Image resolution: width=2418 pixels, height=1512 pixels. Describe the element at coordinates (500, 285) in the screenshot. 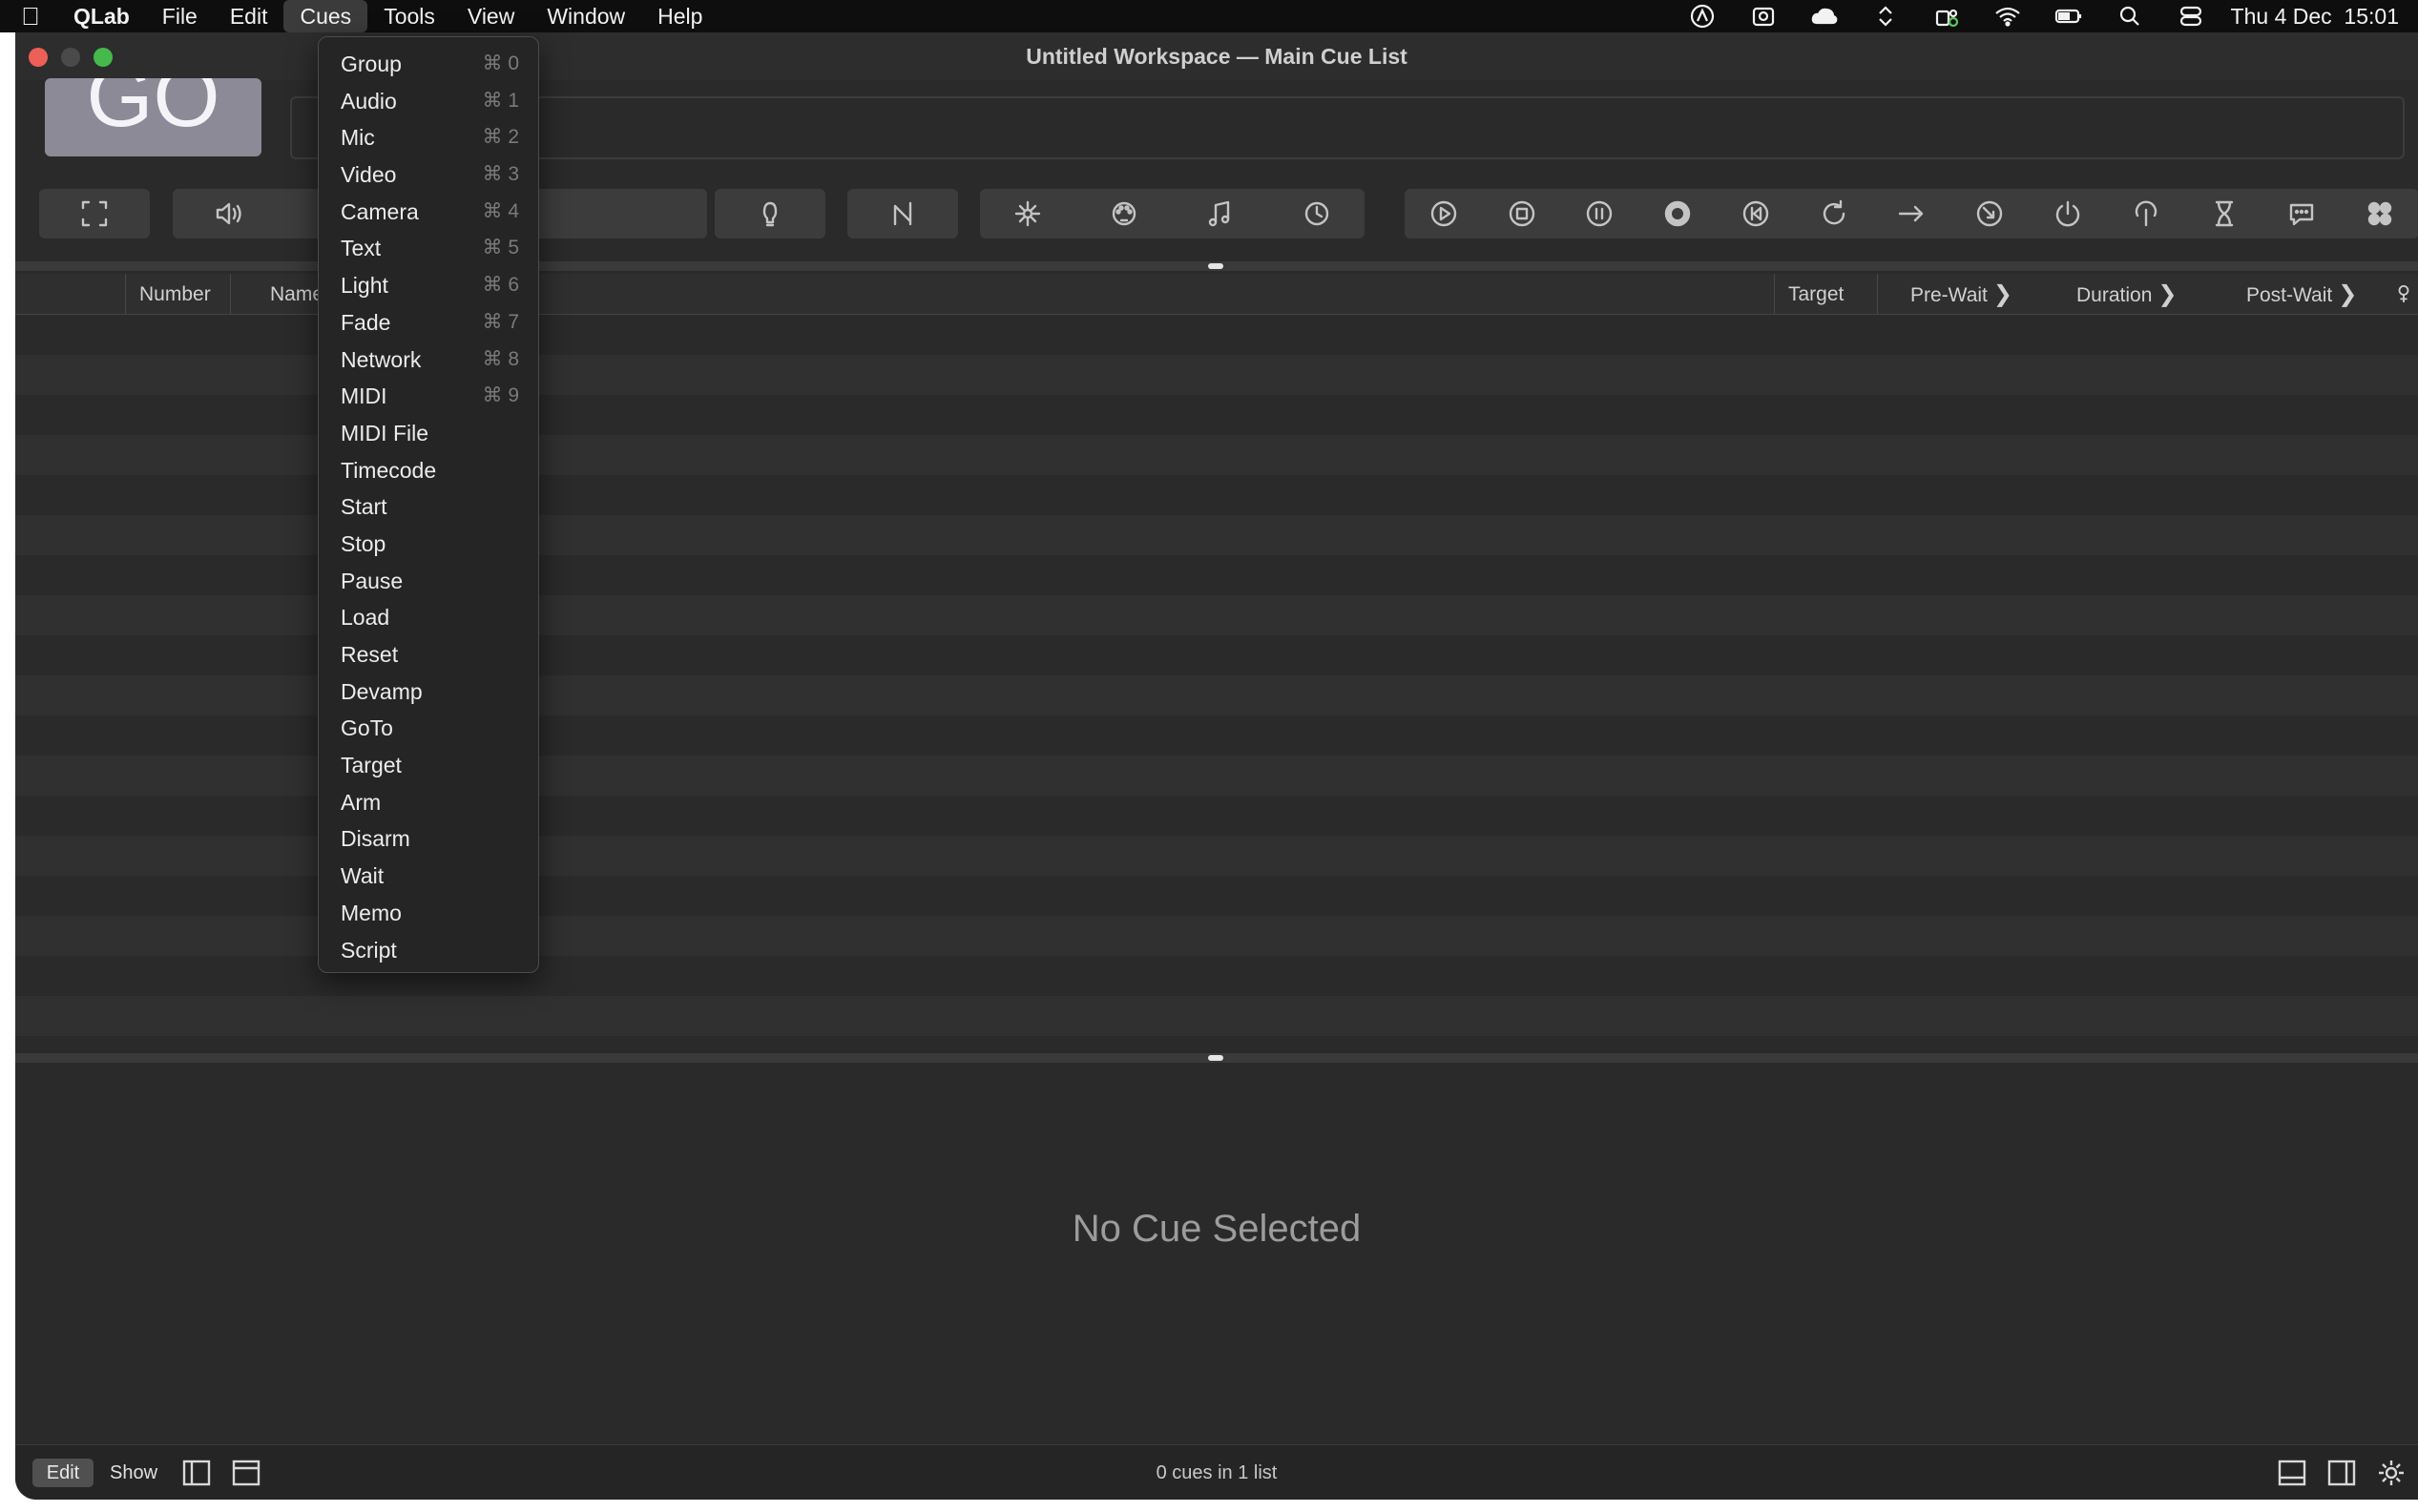

I see `menu-item-shortcut: ⌘ 6` at that location.